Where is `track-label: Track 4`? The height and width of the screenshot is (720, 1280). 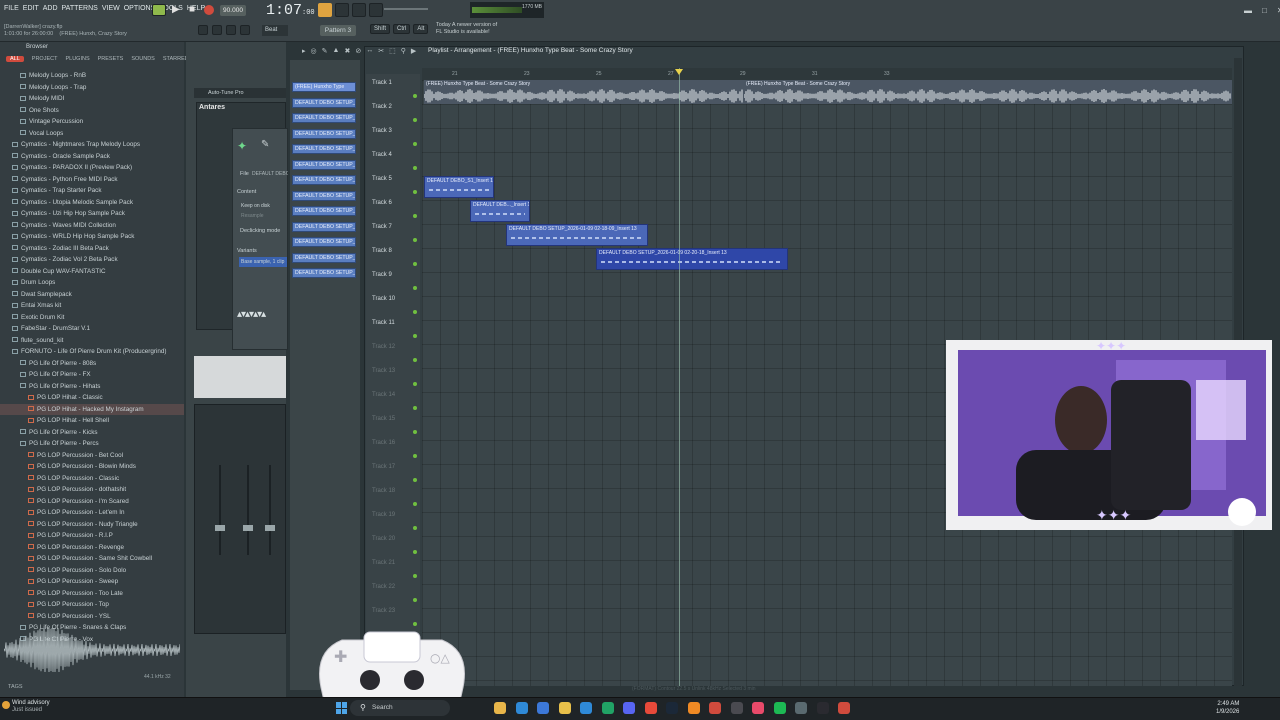 track-label: Track 4 is located at coordinates (382, 155).